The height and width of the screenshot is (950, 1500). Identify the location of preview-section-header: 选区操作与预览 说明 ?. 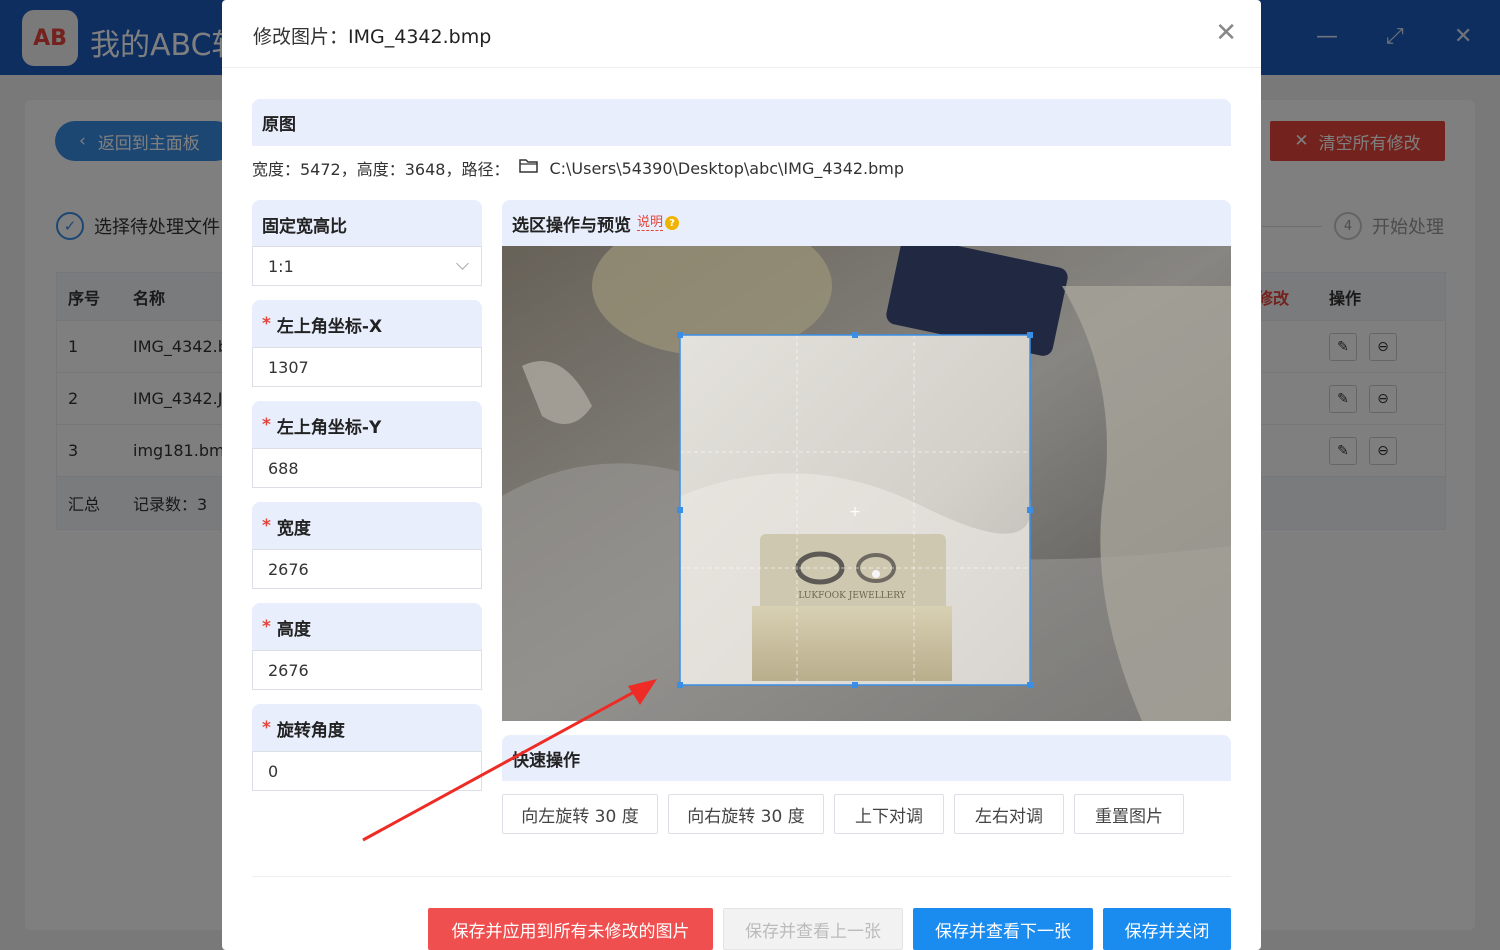
(866, 223).